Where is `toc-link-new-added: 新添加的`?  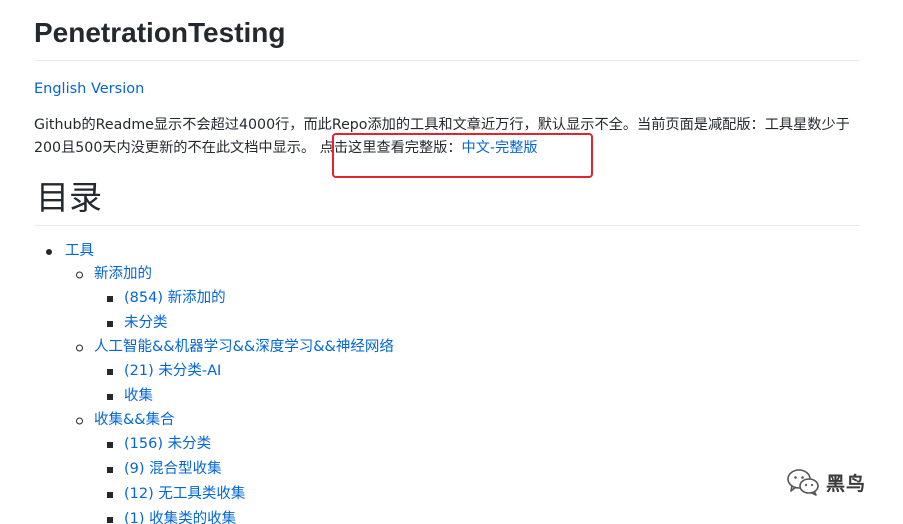
toc-link-new-added: 新添加的 is located at coordinates (123, 274).